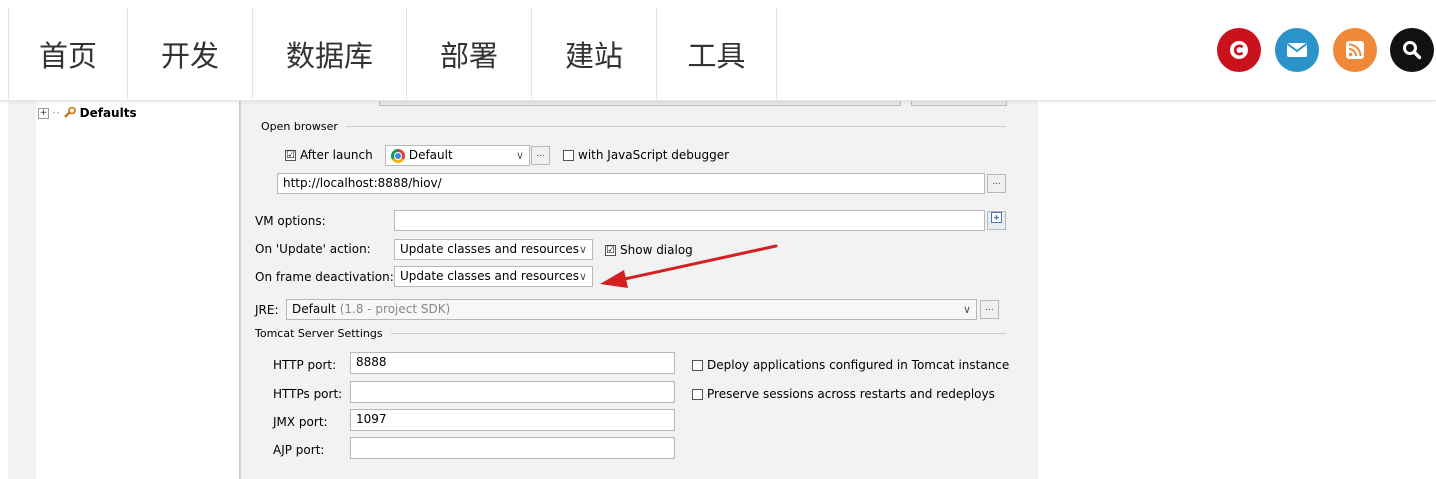 The width and height of the screenshot is (1436, 479). What do you see at coordinates (1297, 50) in the screenshot?
I see `email-icon` at bounding box center [1297, 50].